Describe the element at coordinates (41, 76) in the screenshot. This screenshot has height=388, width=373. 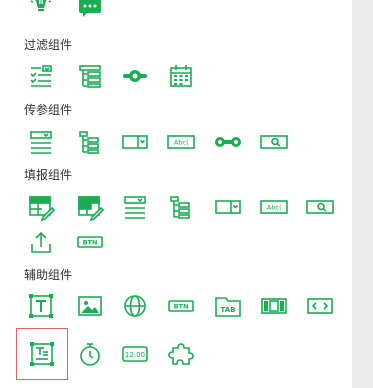
I see `checklist-dropdown-icon` at that location.